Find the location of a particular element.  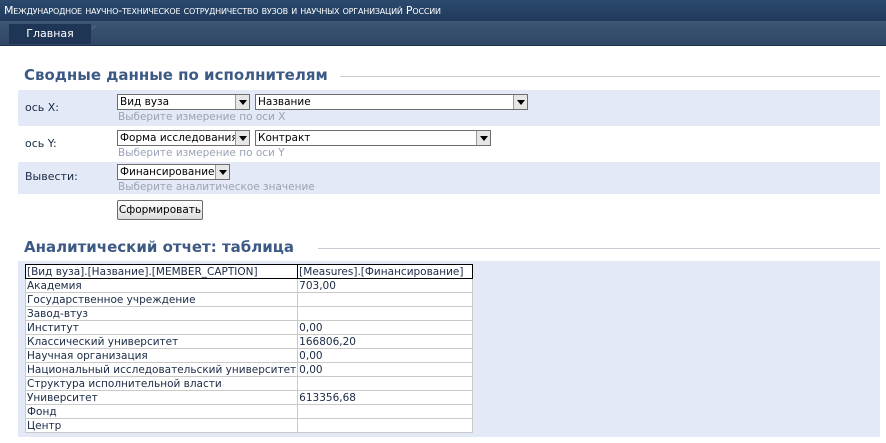

table-row: Структура исполнительной власти is located at coordinates (249, 383).